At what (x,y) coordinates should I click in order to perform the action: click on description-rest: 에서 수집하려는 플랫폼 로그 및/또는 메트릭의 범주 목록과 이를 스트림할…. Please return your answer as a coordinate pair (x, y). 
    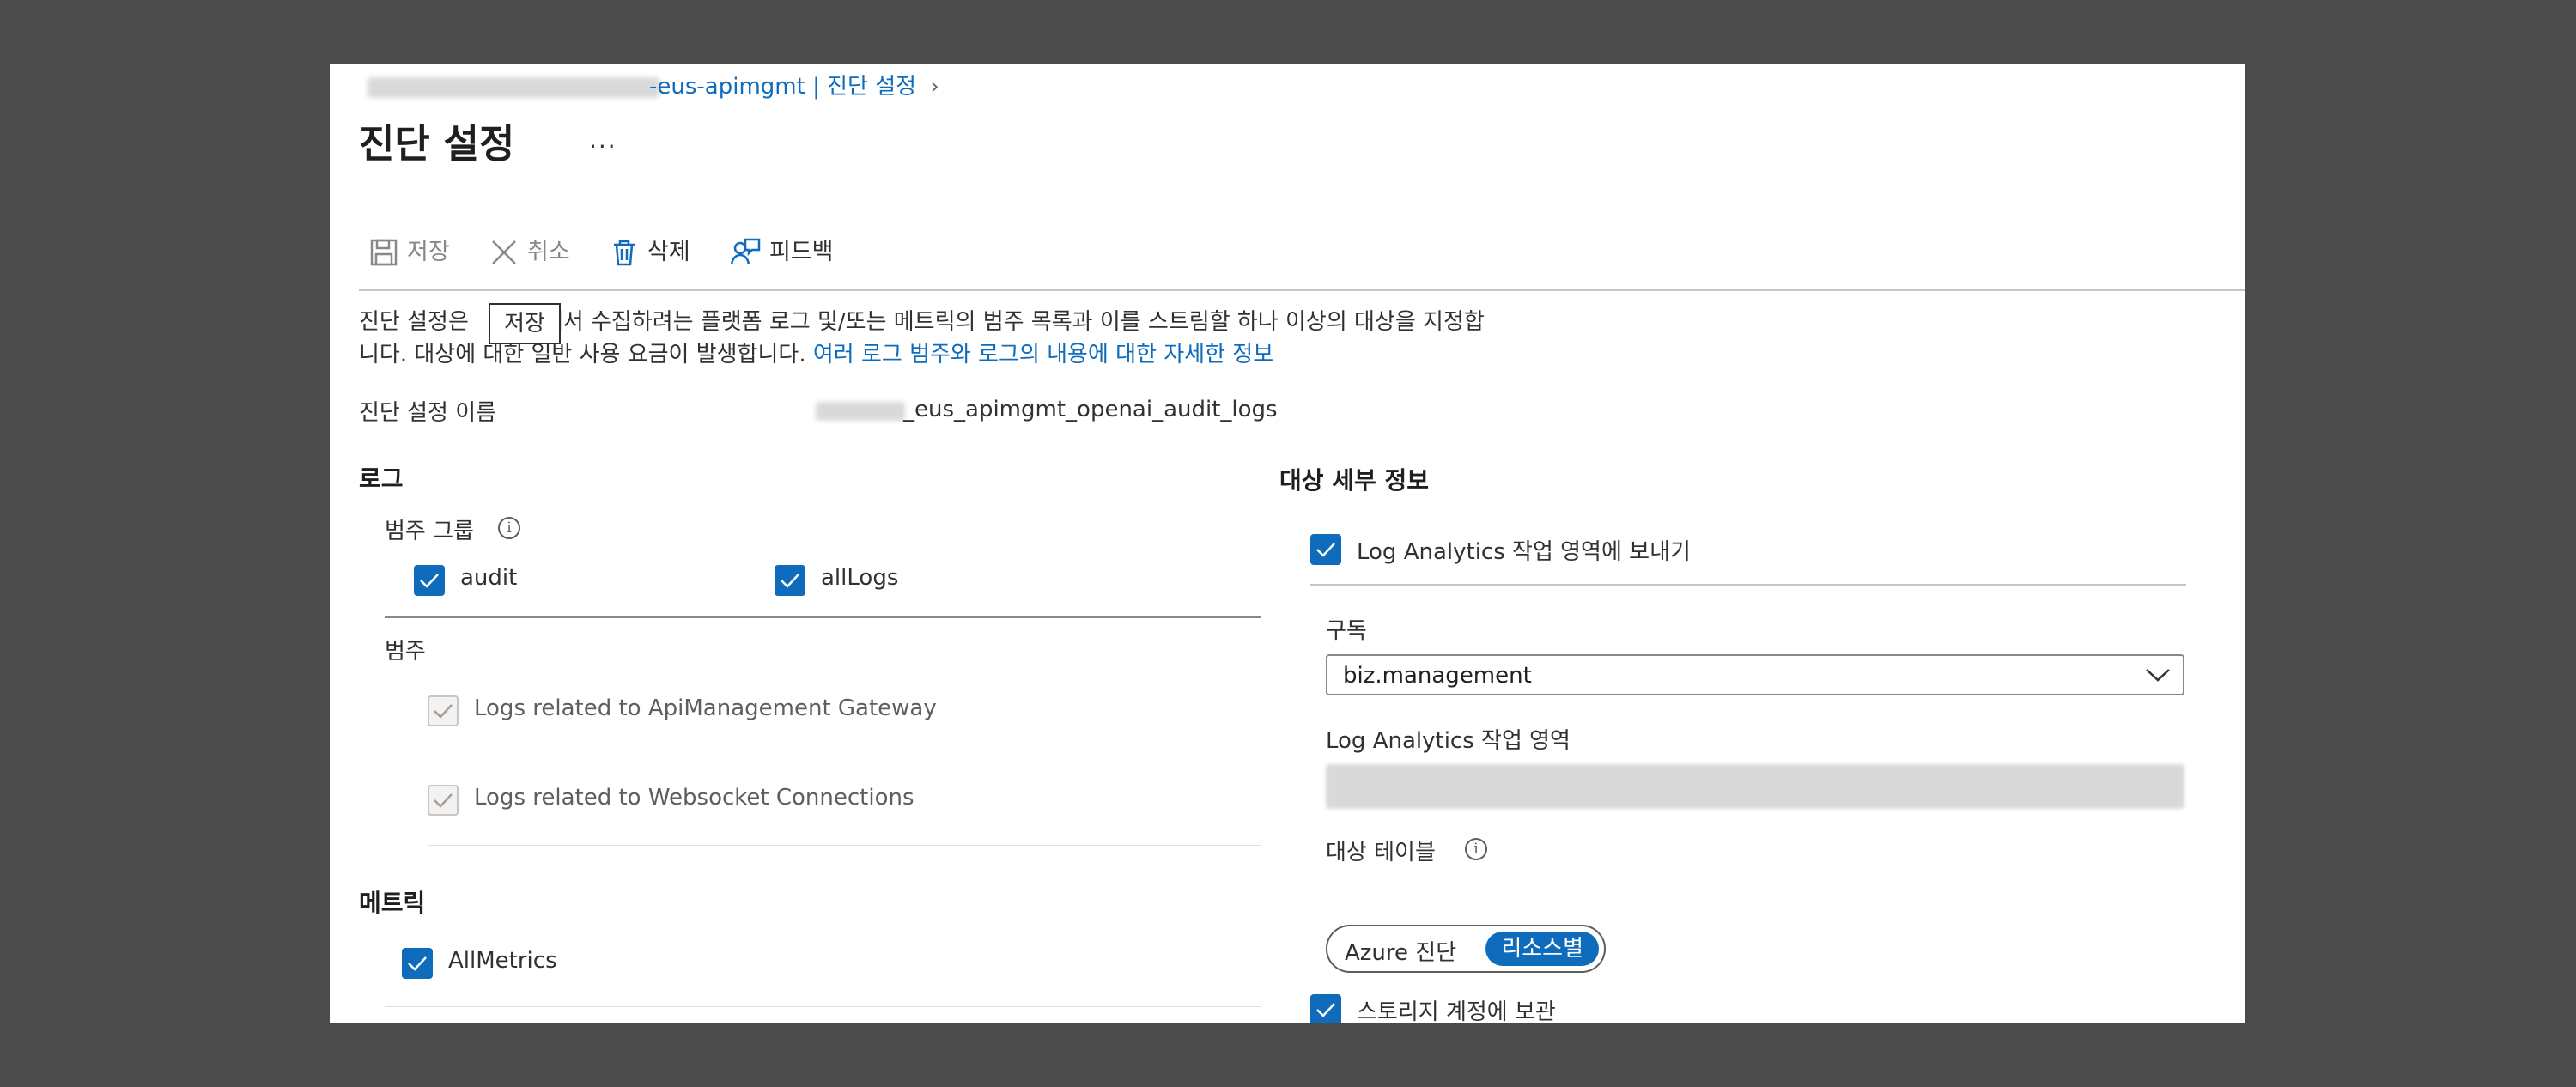
    Looking at the image, I should click on (1013, 322).